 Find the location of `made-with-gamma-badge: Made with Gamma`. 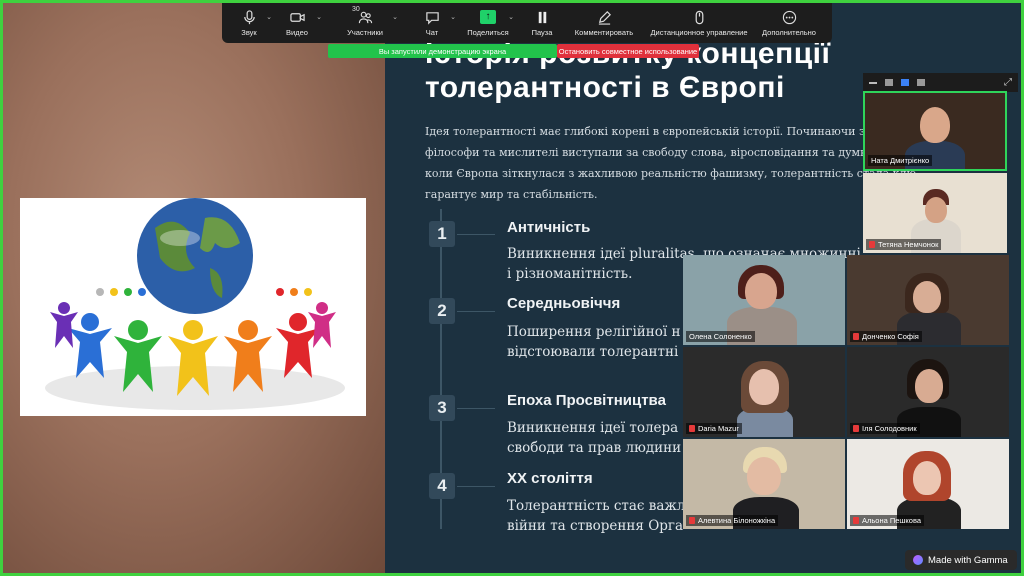

made-with-gamma-badge: Made with Gamma is located at coordinates (961, 560).